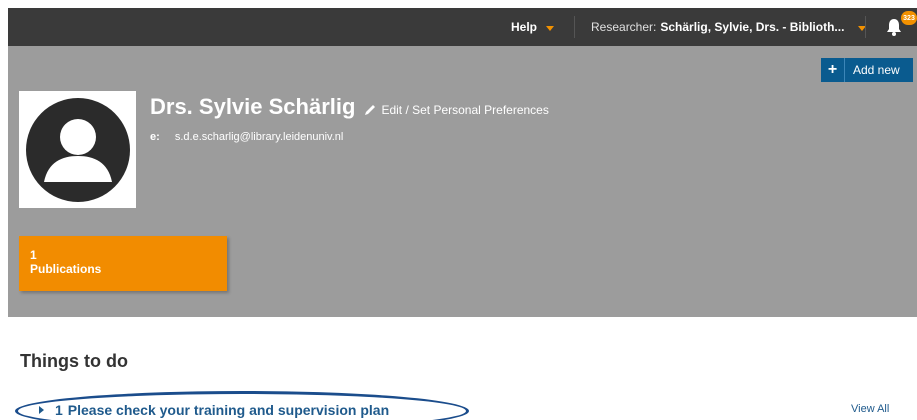 The height and width of the screenshot is (420, 917). Describe the element at coordinates (894, 27) in the screenshot. I see `bell-icon` at that location.